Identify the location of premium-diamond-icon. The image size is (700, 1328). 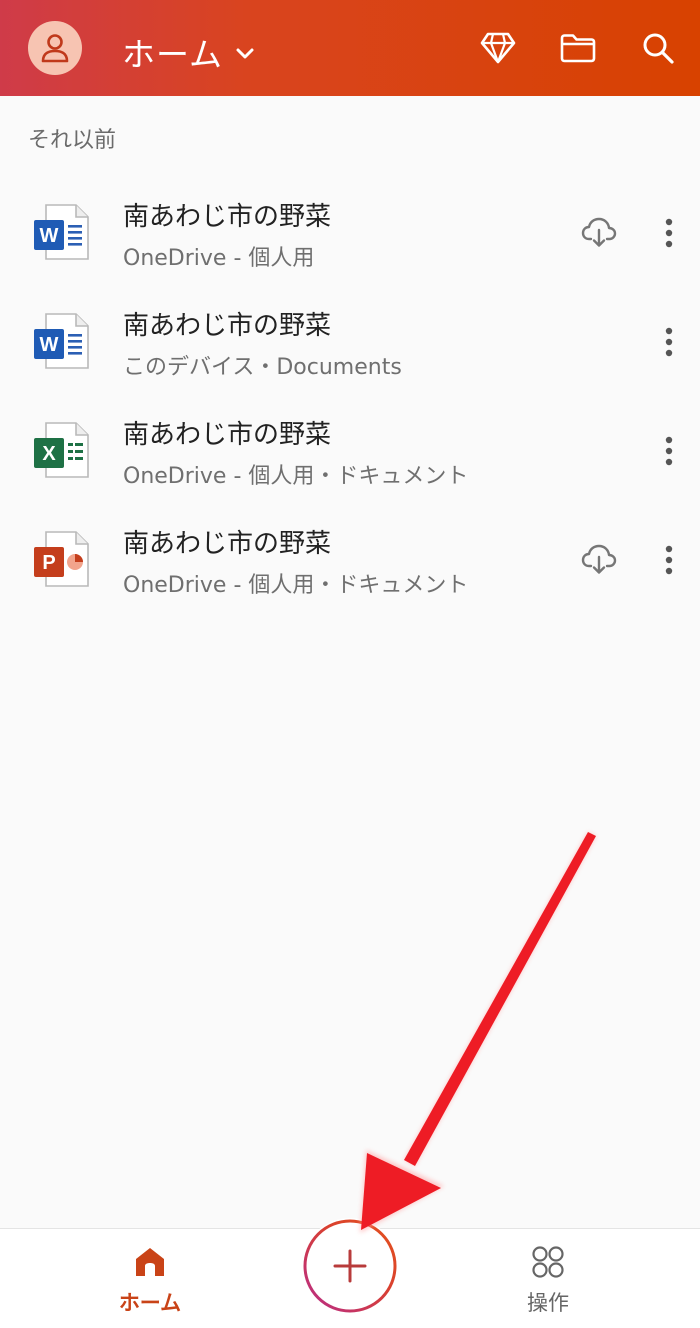
(498, 48).